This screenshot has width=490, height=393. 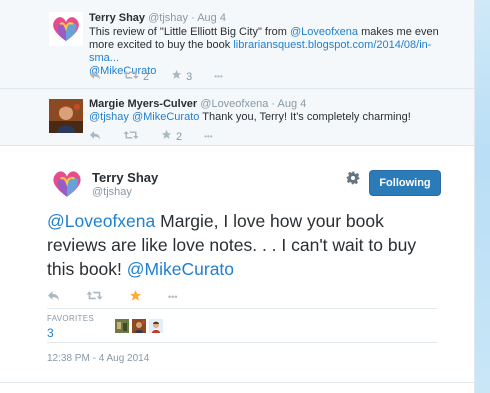 What do you see at coordinates (353, 180) in the screenshot?
I see `gear-icon` at bounding box center [353, 180].